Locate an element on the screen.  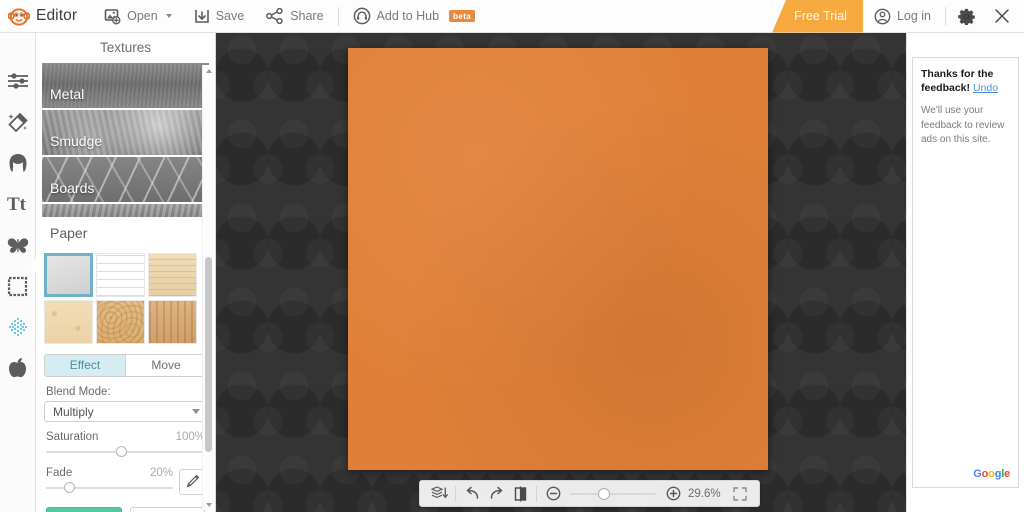
close-x-icon is located at coordinates (1002, 16).